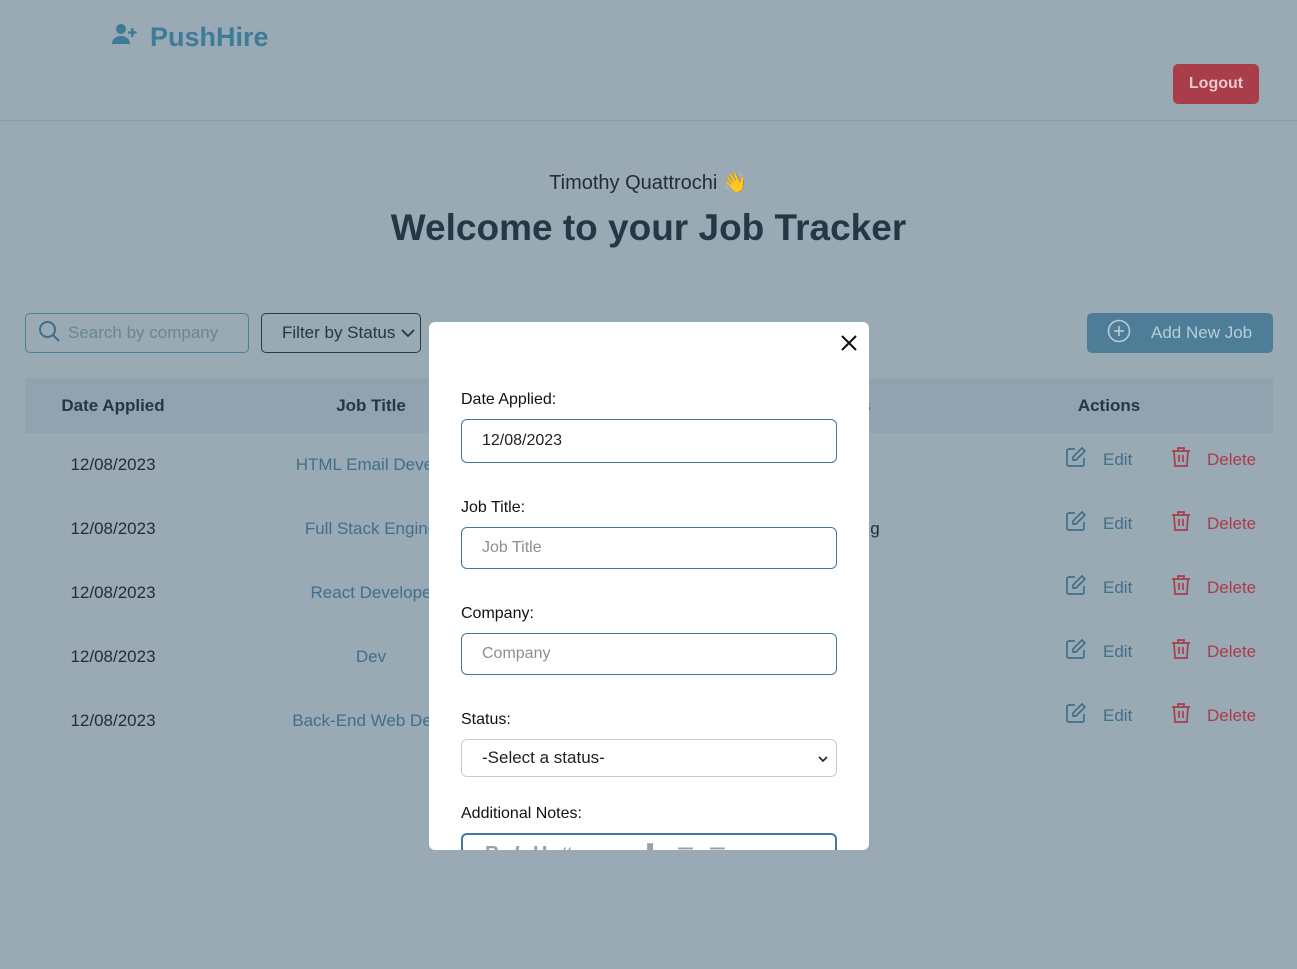 Image resolution: width=1297 pixels, height=969 pixels. What do you see at coordinates (209, 36) in the screenshot?
I see `brand-name: PushHire` at bounding box center [209, 36].